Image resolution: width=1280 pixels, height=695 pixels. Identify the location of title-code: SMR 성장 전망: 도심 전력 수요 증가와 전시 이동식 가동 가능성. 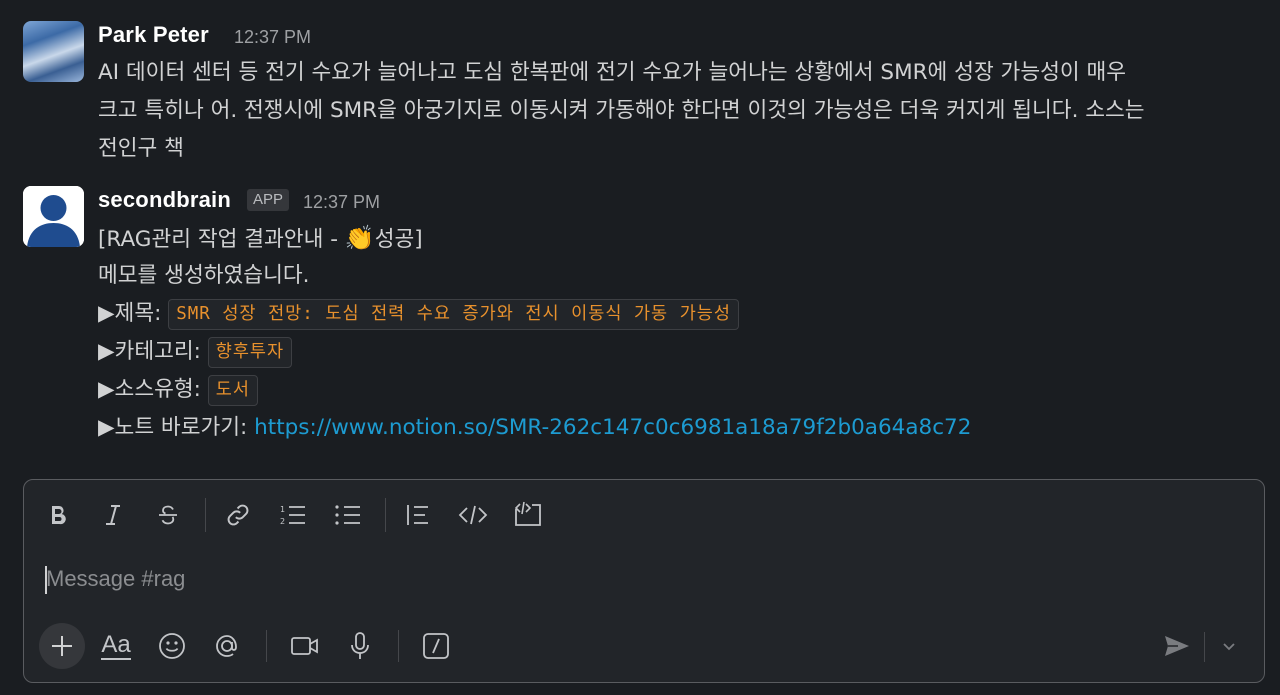
(453, 314).